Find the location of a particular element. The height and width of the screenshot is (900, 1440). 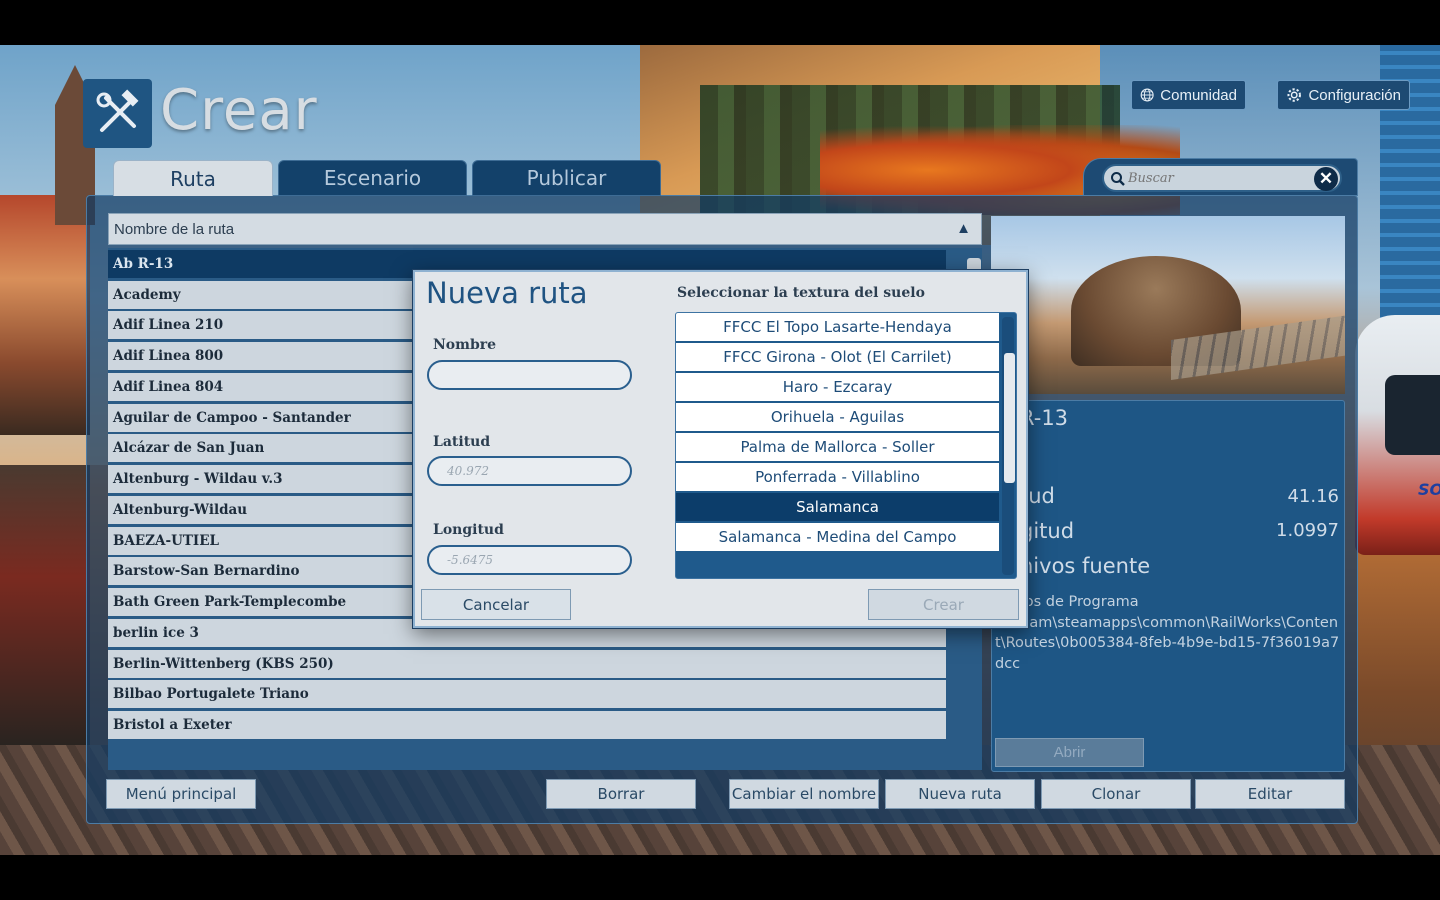

texture-item: Haro - Ezcaray is located at coordinates (837, 387).